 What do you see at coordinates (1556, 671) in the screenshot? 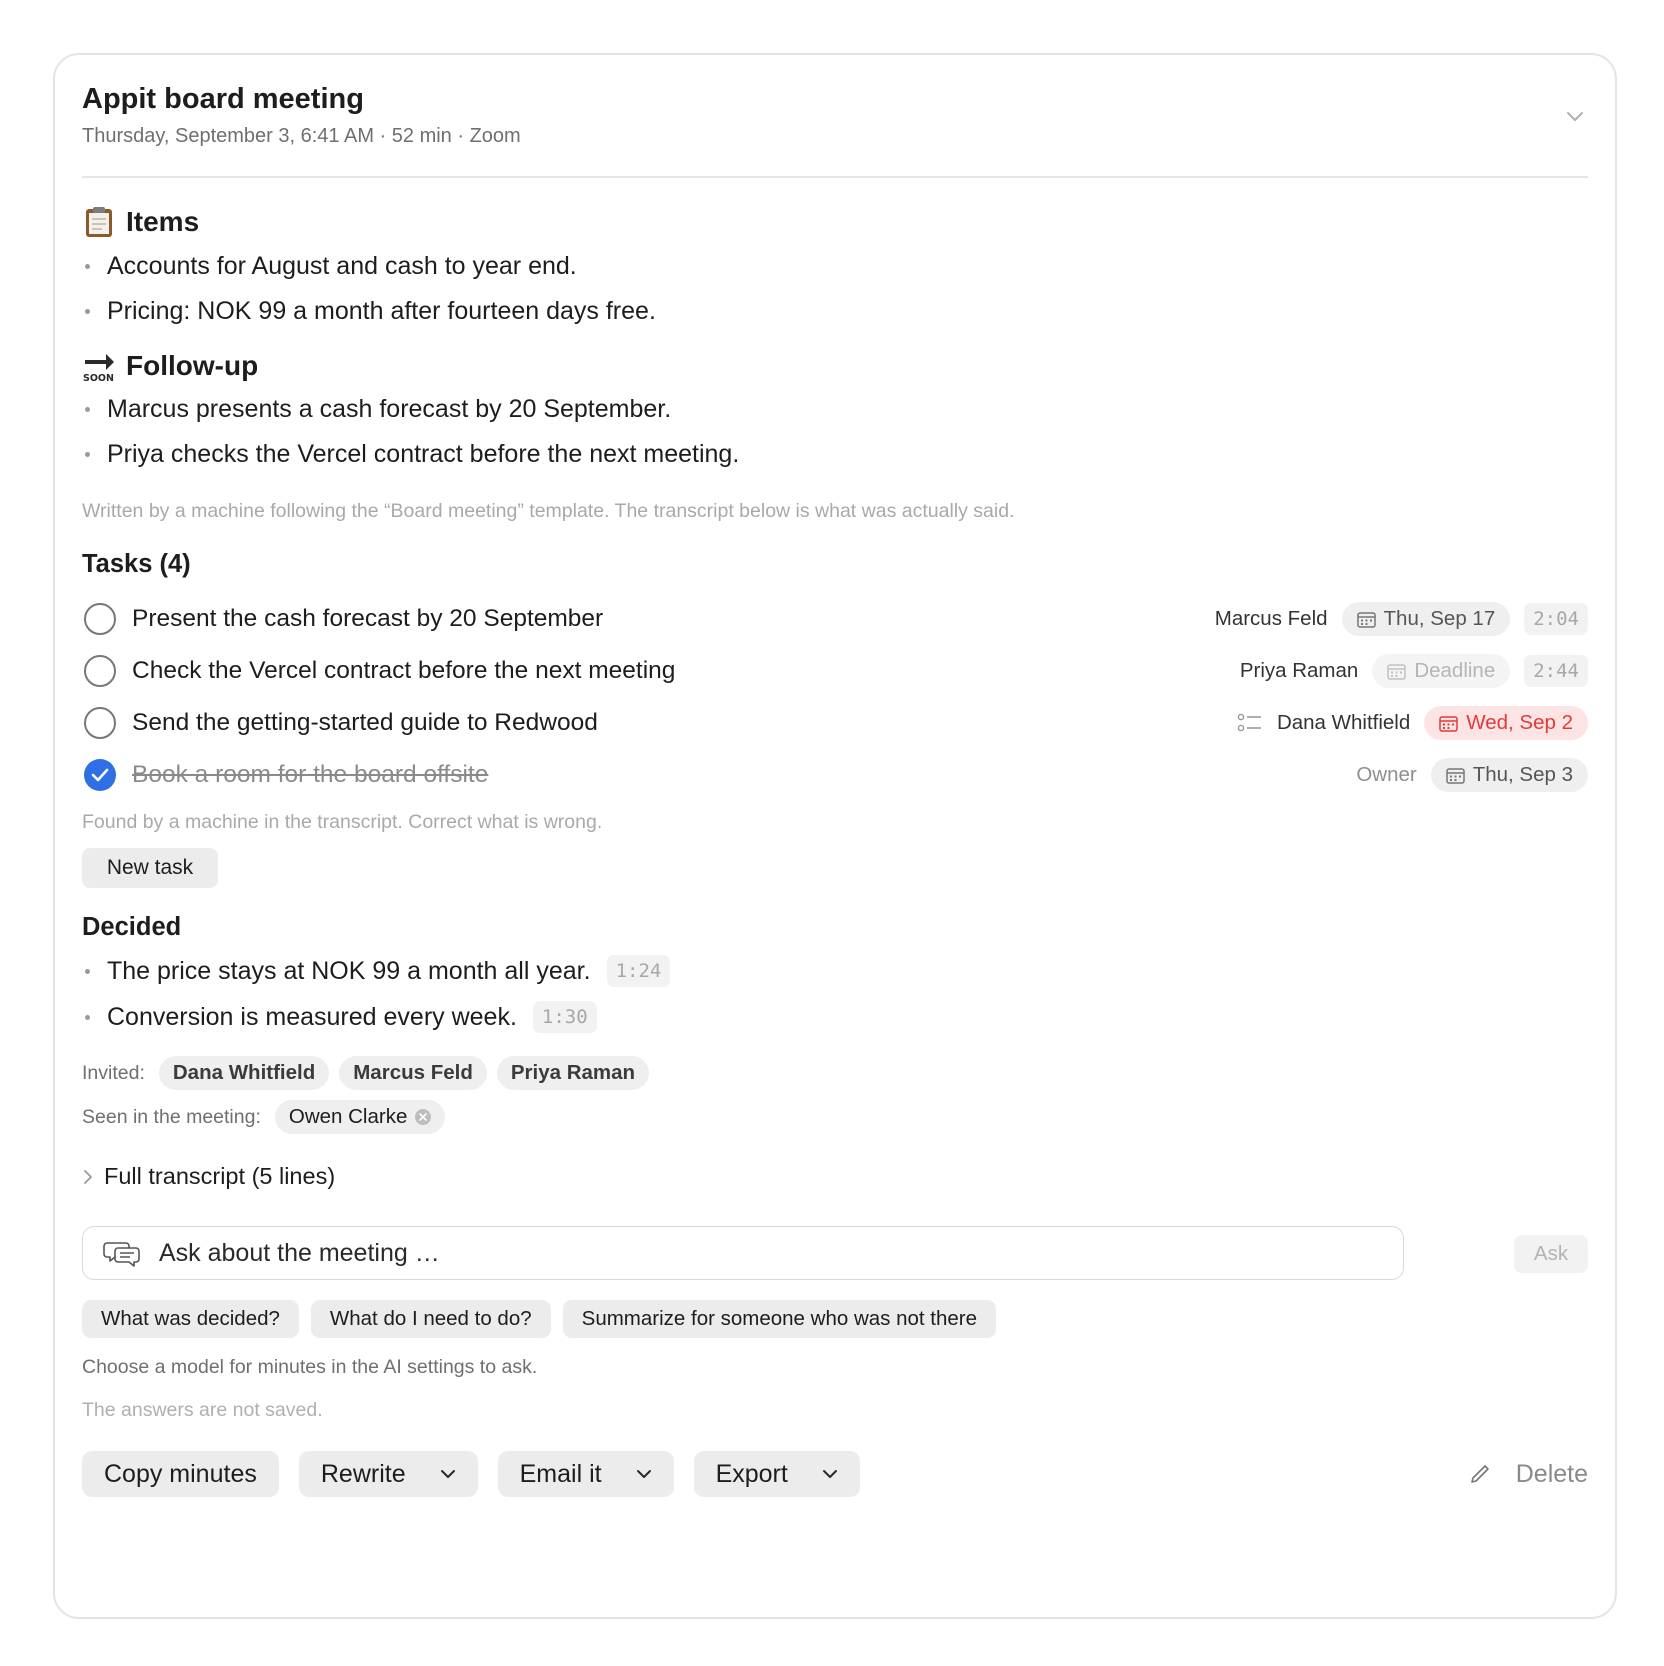
I see `timestamp-link: 2:44` at bounding box center [1556, 671].